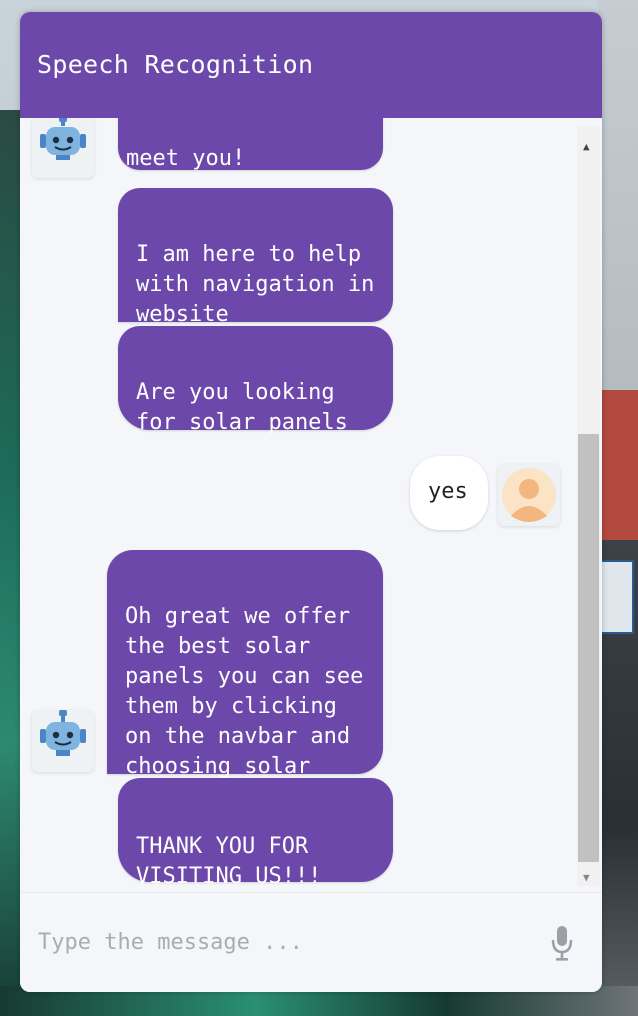 This screenshot has height=1016, width=638. What do you see at coordinates (229, 861) in the screenshot?
I see `bot-message-text: THANK YOU FOR VISITING US!!!` at bounding box center [229, 861].